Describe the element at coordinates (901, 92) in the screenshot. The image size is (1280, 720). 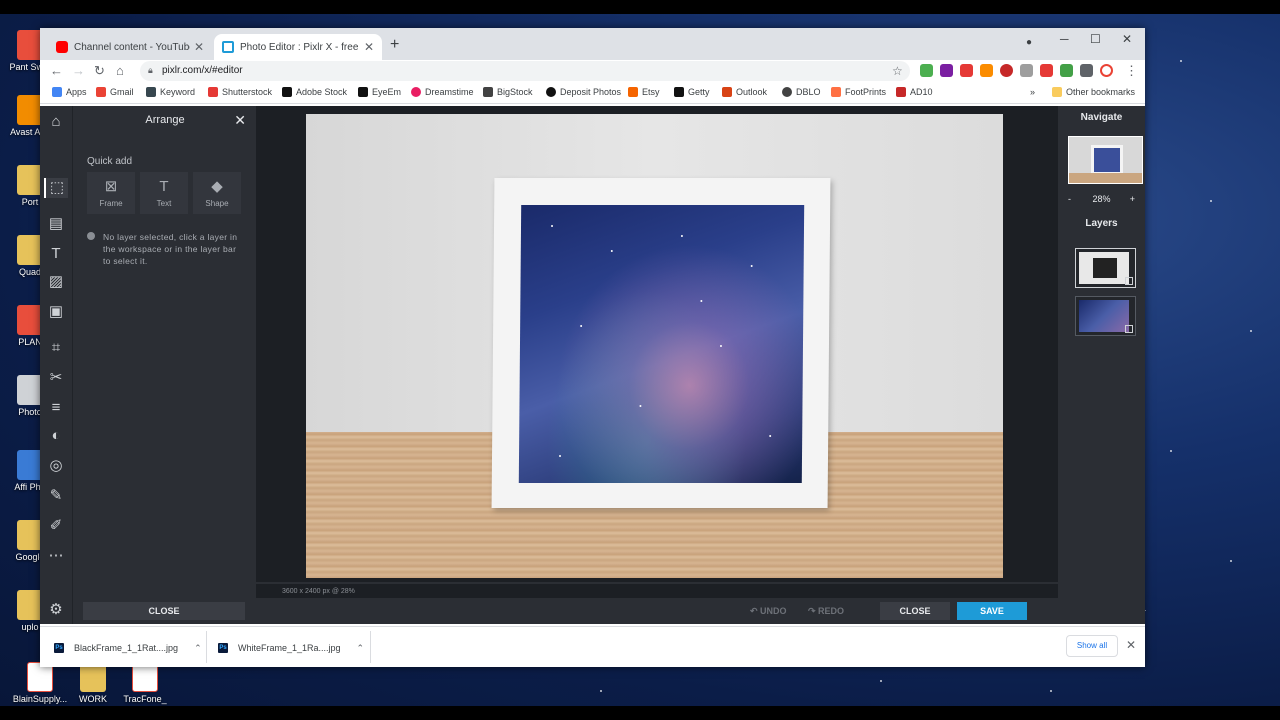
I see `ad10-icon` at that location.